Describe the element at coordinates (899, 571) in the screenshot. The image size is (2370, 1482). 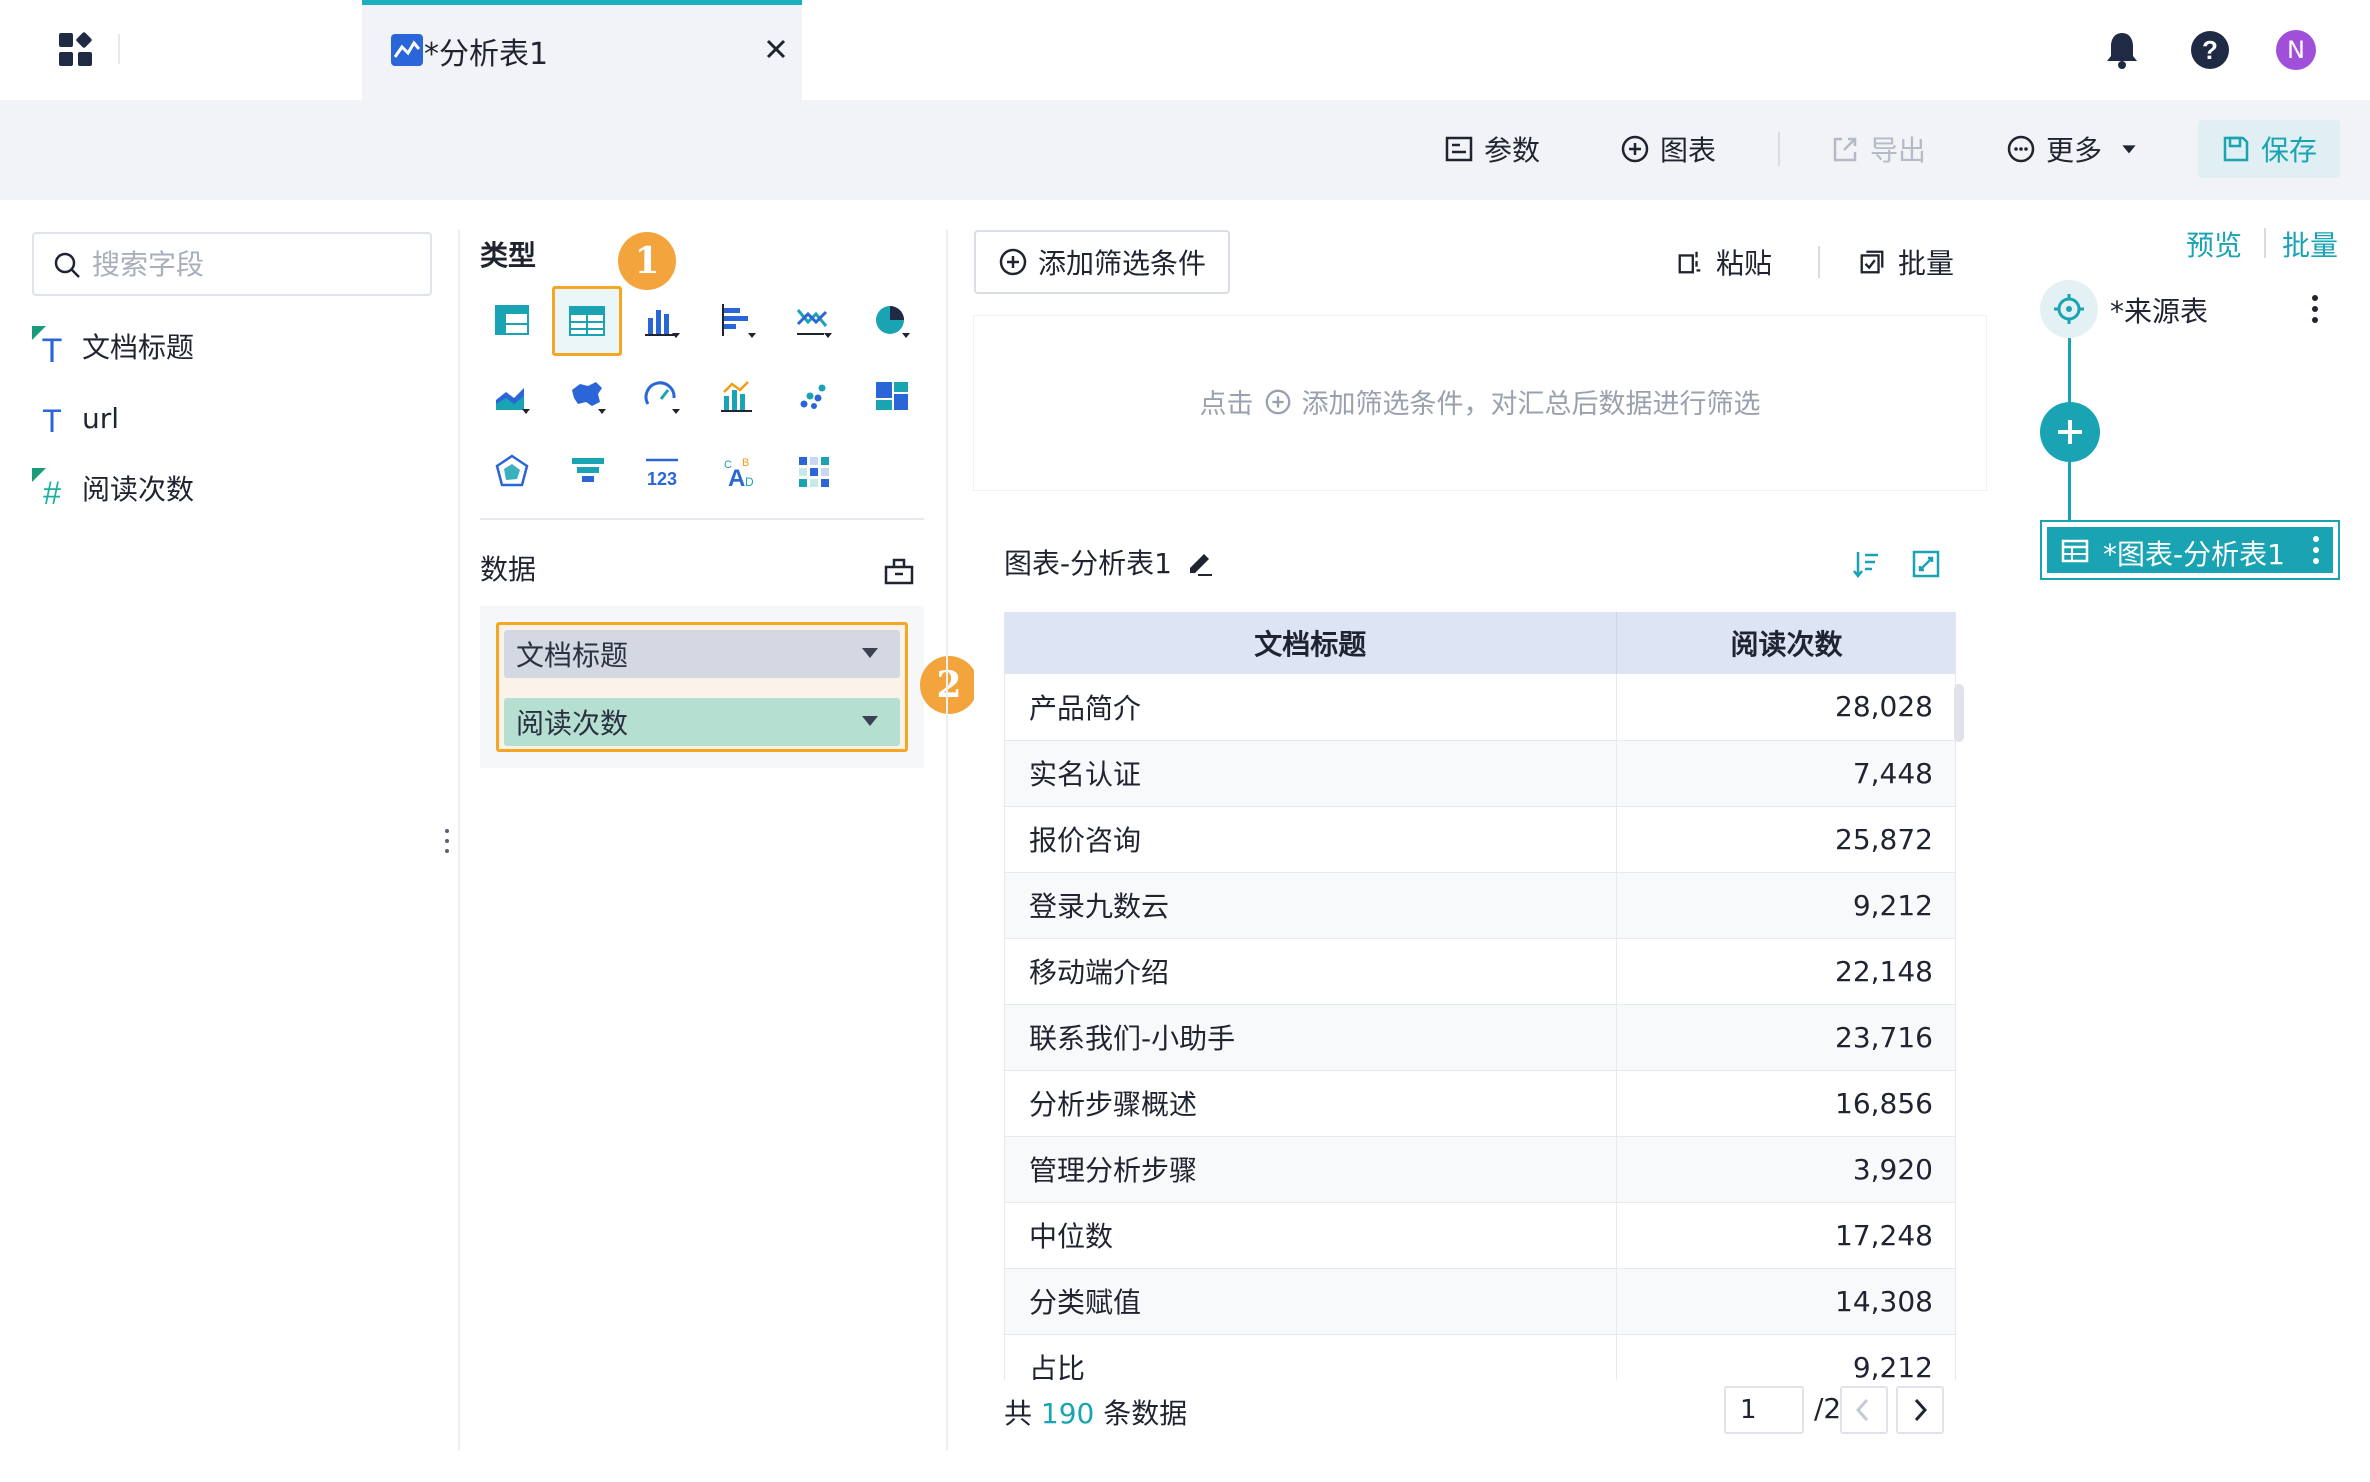
I see `clear-data-icon` at that location.